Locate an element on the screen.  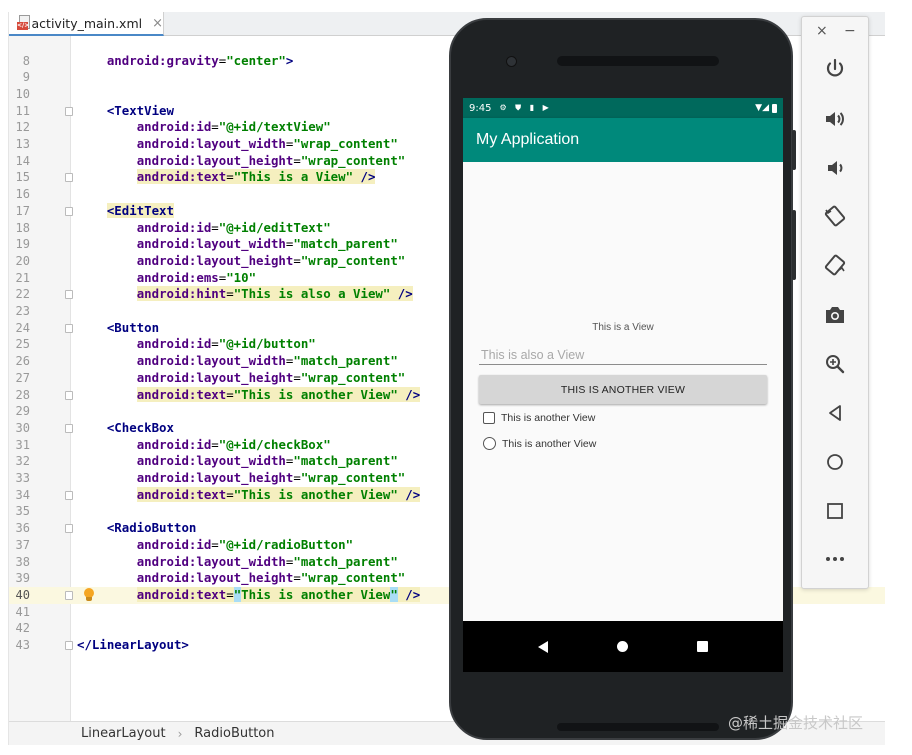
line-number: 31 is located at coordinates (22, 444).